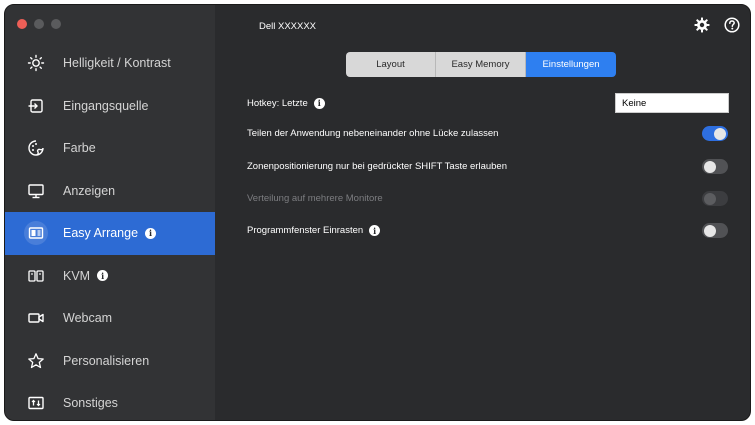 The image size is (755, 425). I want to click on hotkey-setting: Hotkey: Letzte i, so click(488, 103).